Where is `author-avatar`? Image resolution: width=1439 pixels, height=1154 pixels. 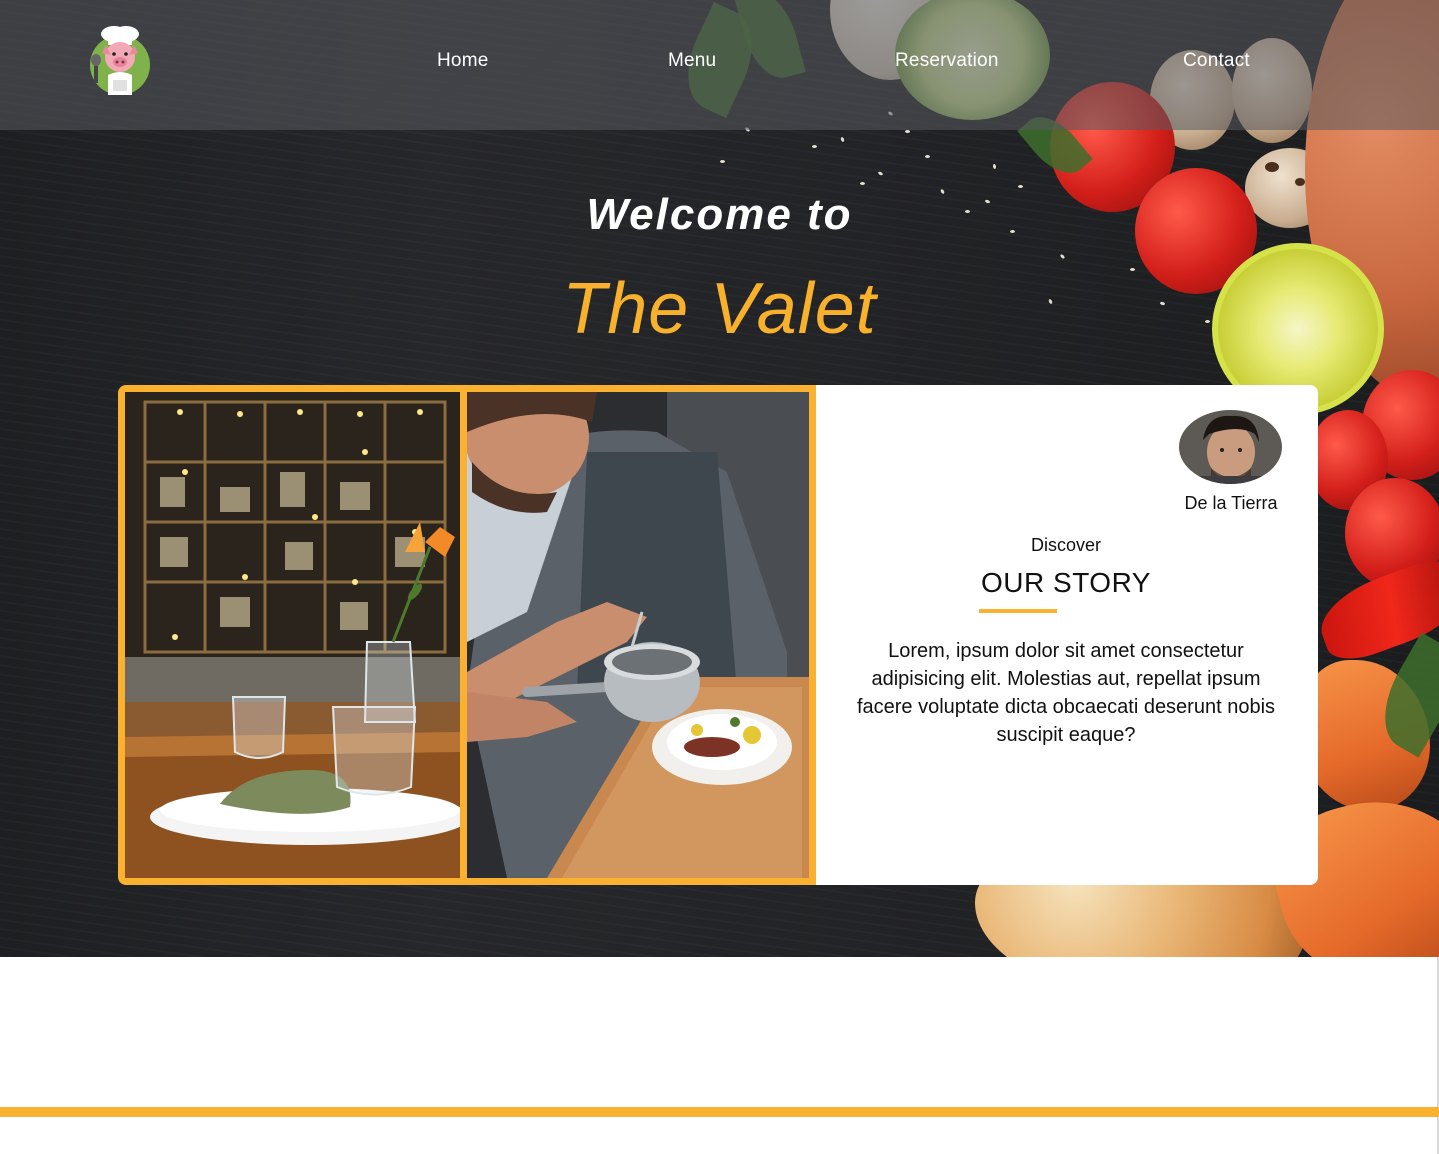 author-avatar is located at coordinates (1230, 447).